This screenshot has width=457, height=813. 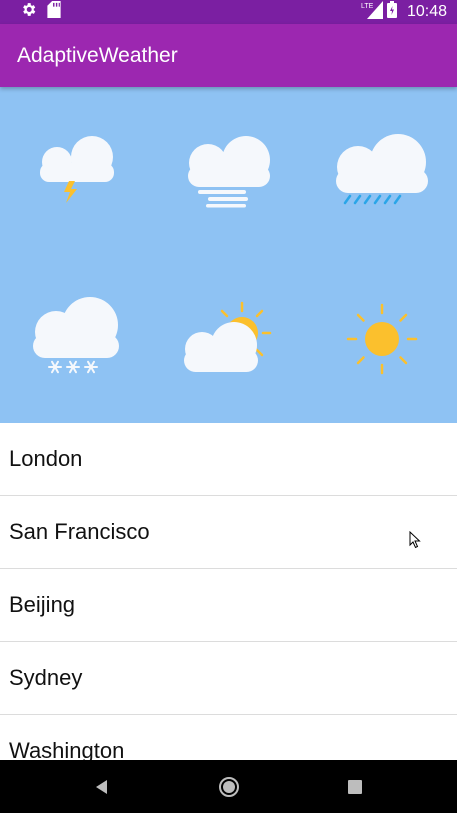 I want to click on status-bar: LTE 10:48, so click(x=228, y=12).